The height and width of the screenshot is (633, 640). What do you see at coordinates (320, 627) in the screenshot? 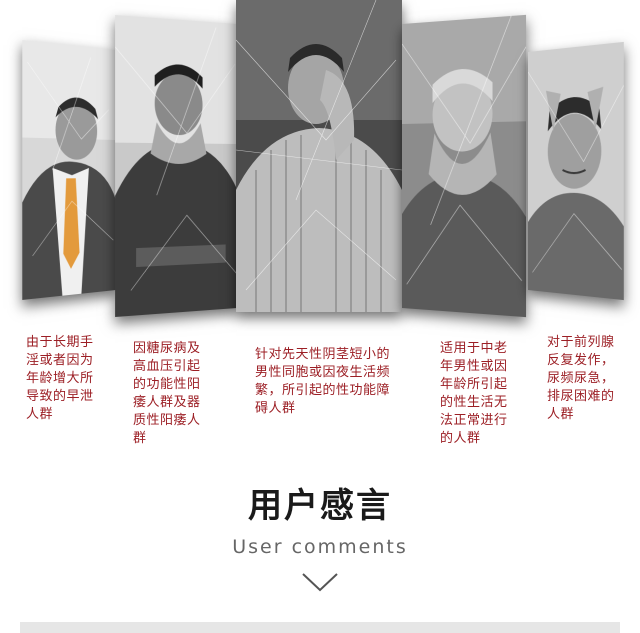
I see `bottom-divider-bar` at bounding box center [320, 627].